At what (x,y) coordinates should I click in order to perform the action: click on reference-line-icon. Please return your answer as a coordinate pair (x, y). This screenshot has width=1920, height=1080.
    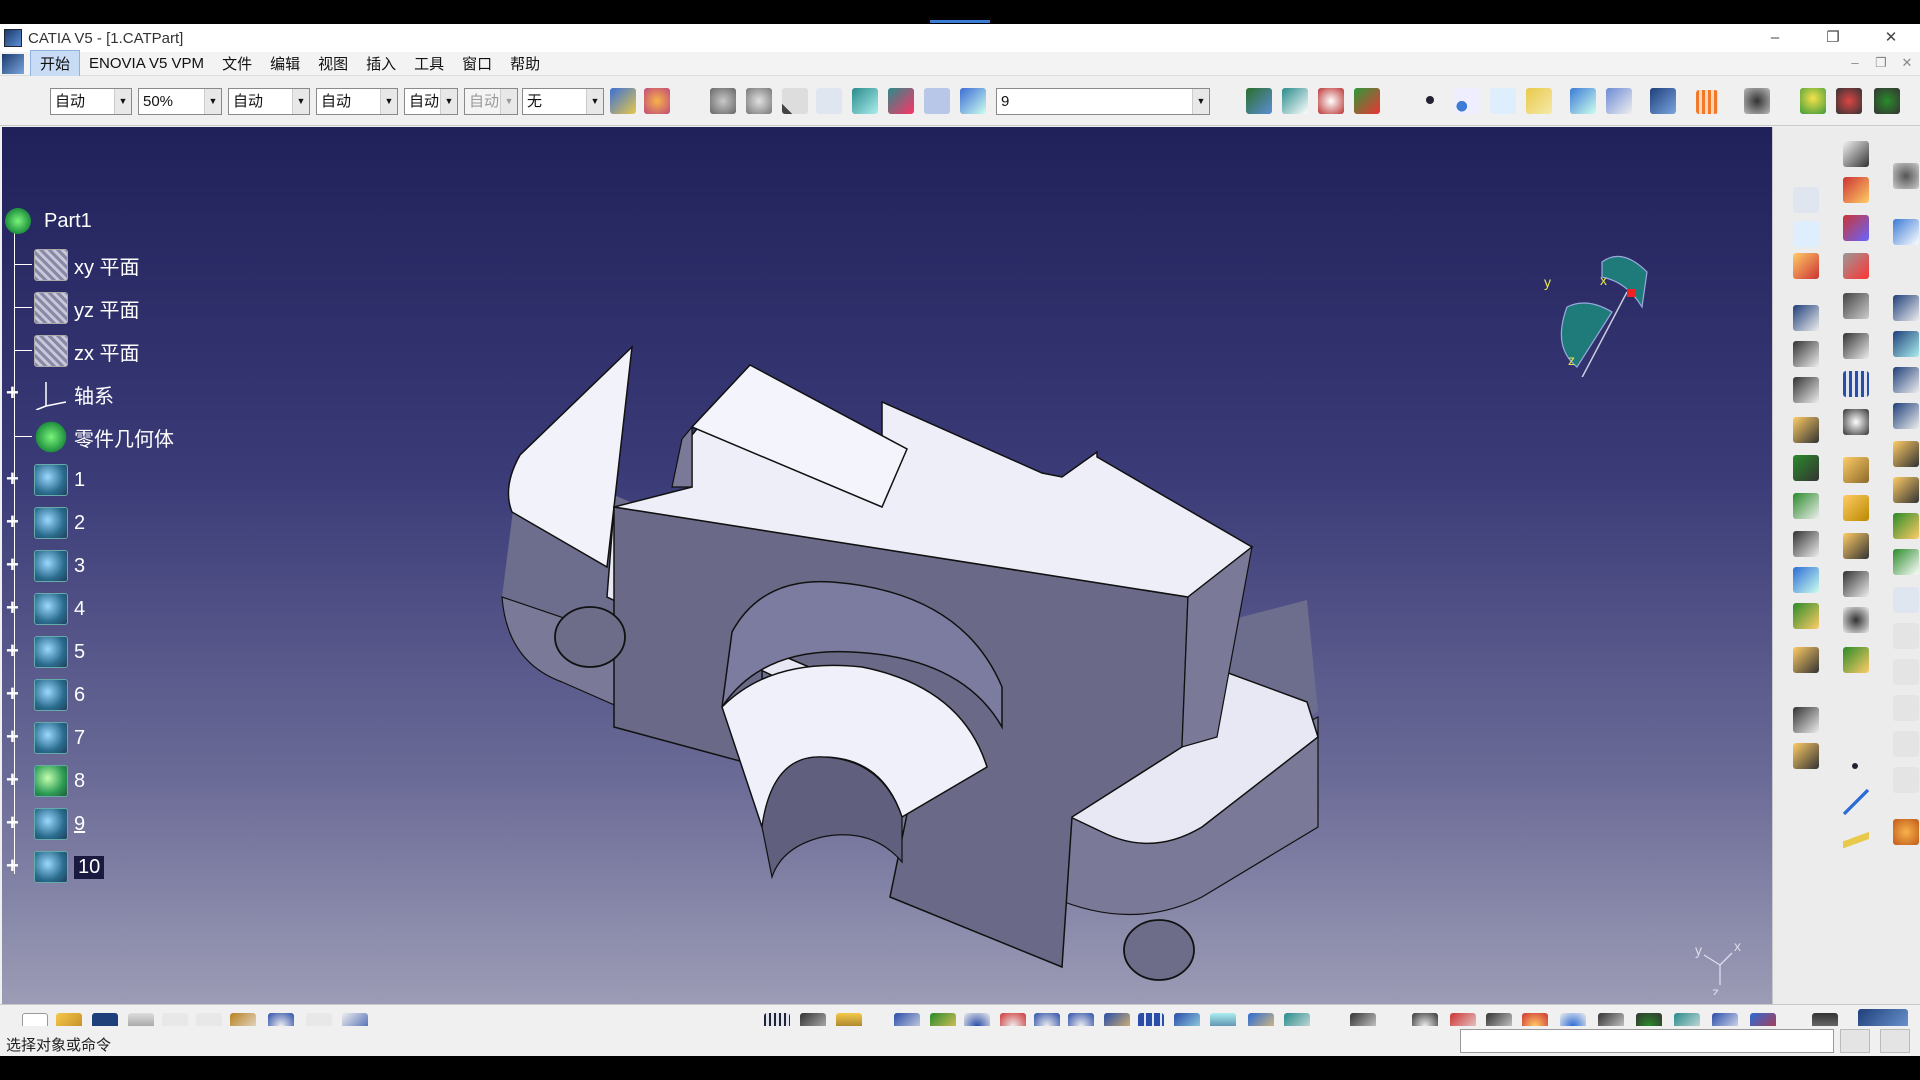
    Looking at the image, I should click on (1856, 802).